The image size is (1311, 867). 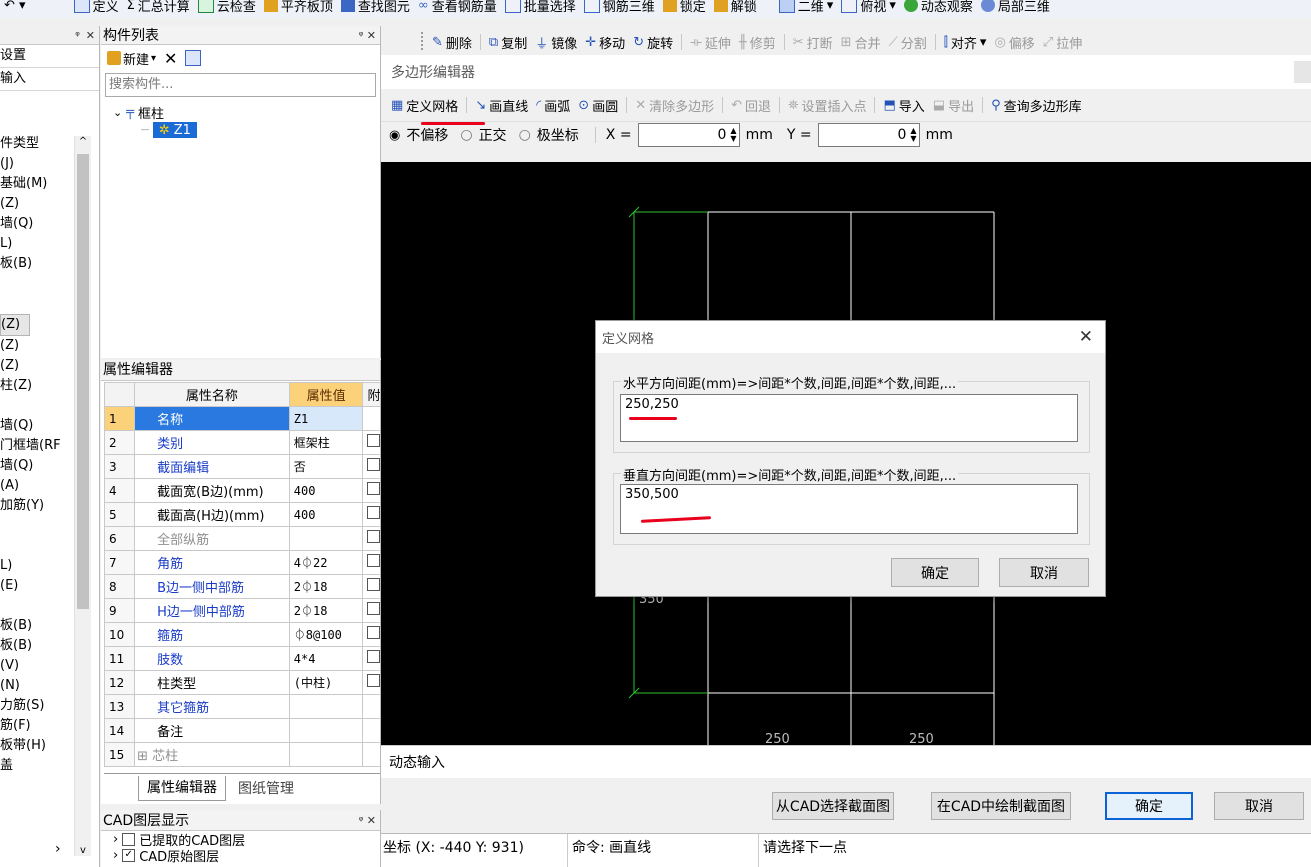 What do you see at coordinates (806, 7) in the screenshot?
I see `view-2d-dropdown: 二维 ▾` at bounding box center [806, 7].